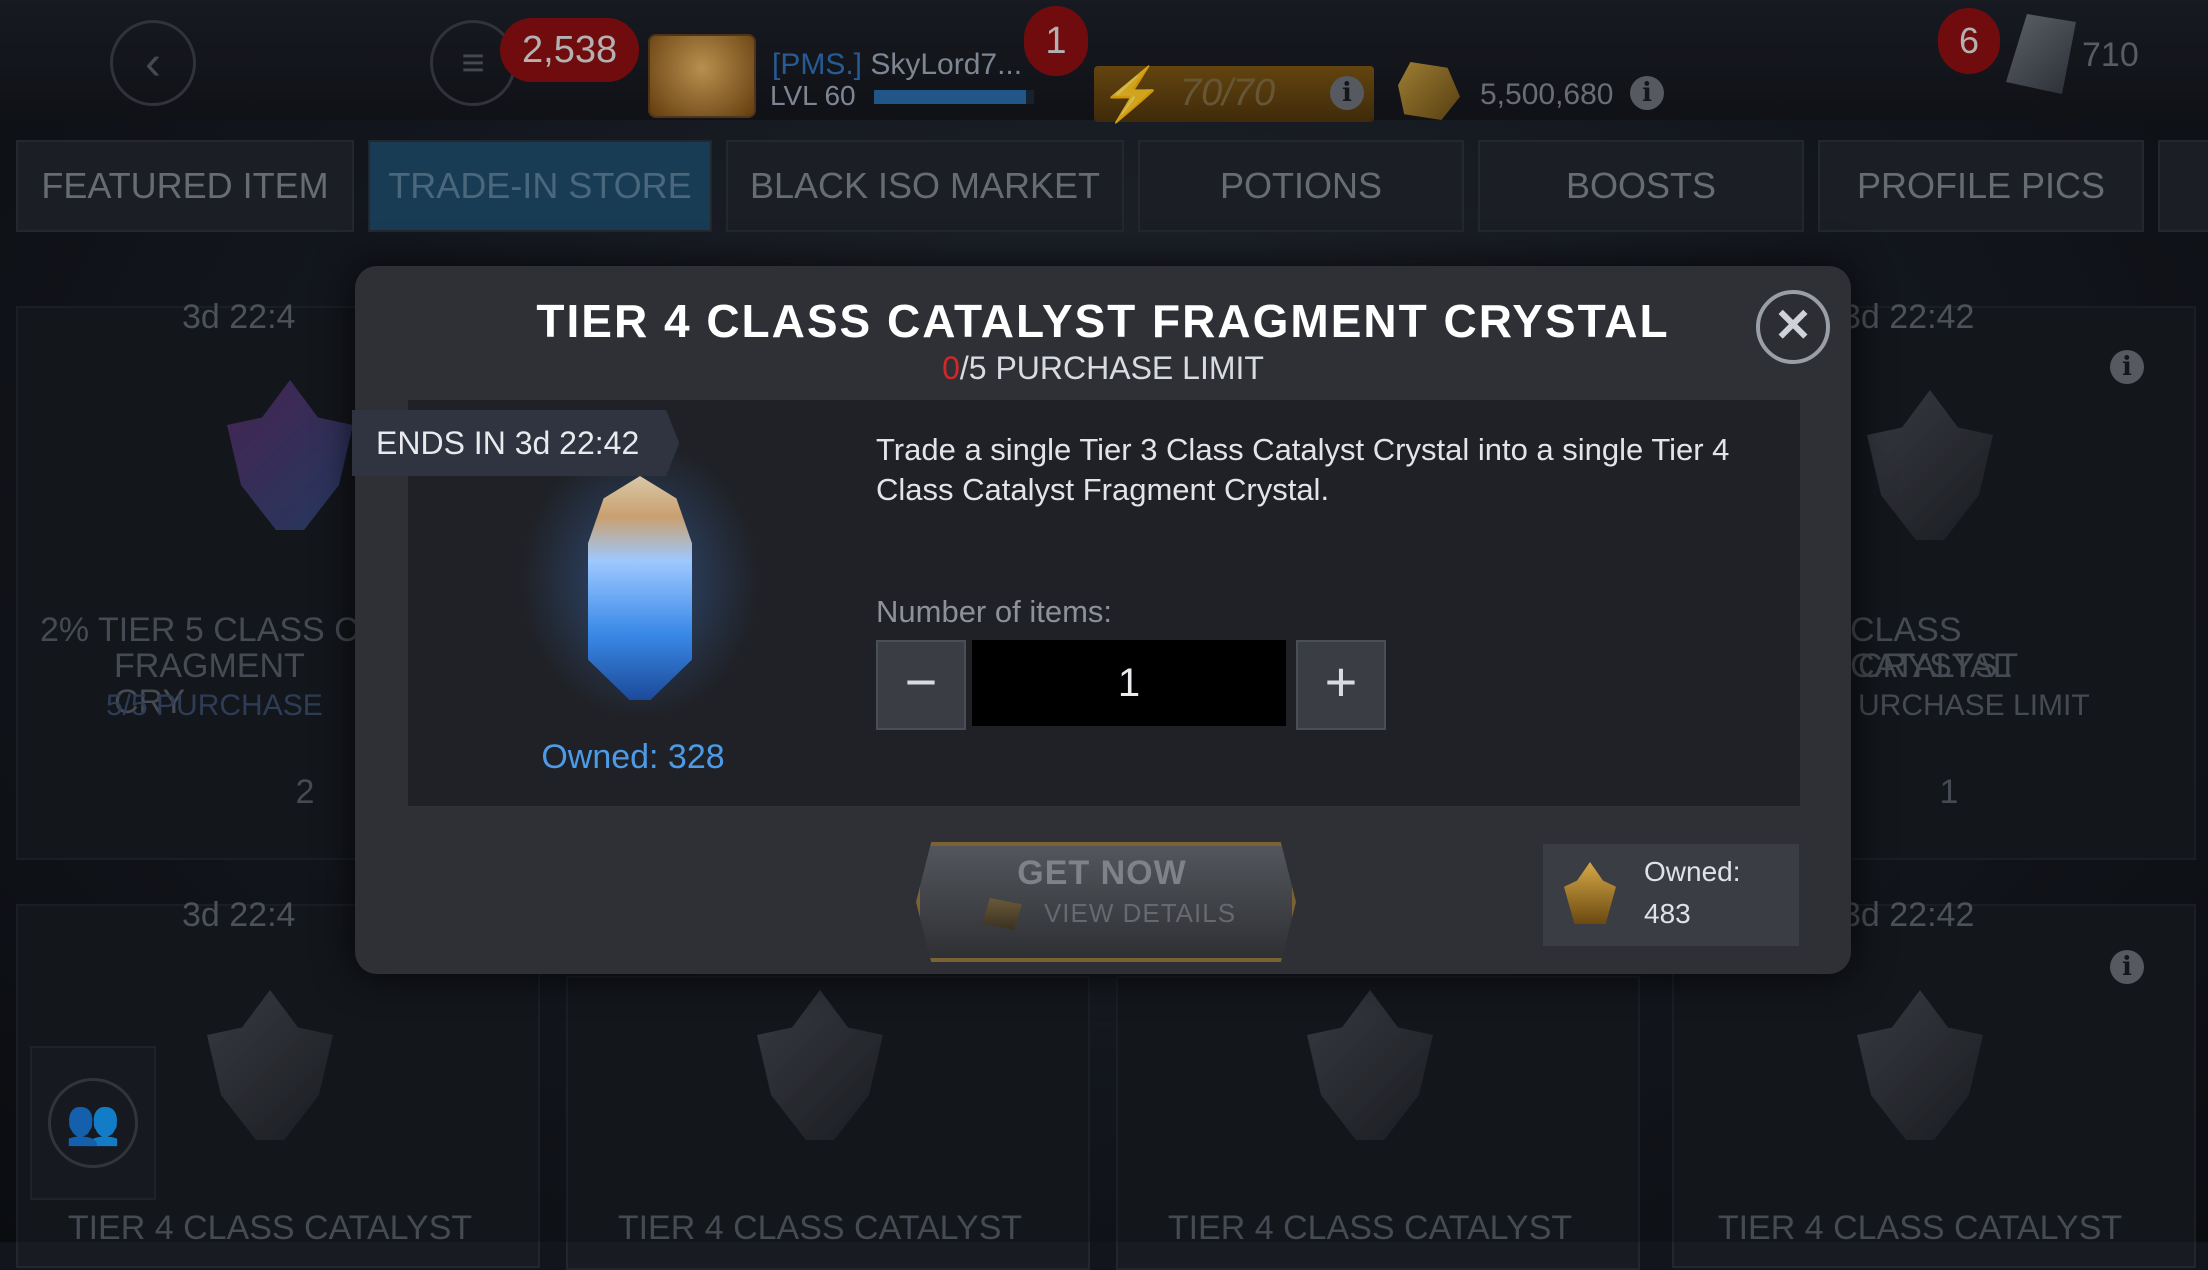 This screenshot has width=2208, height=1270. Describe the element at coordinates (1341, 685) in the screenshot. I see `increase-quantity-button: +` at that location.